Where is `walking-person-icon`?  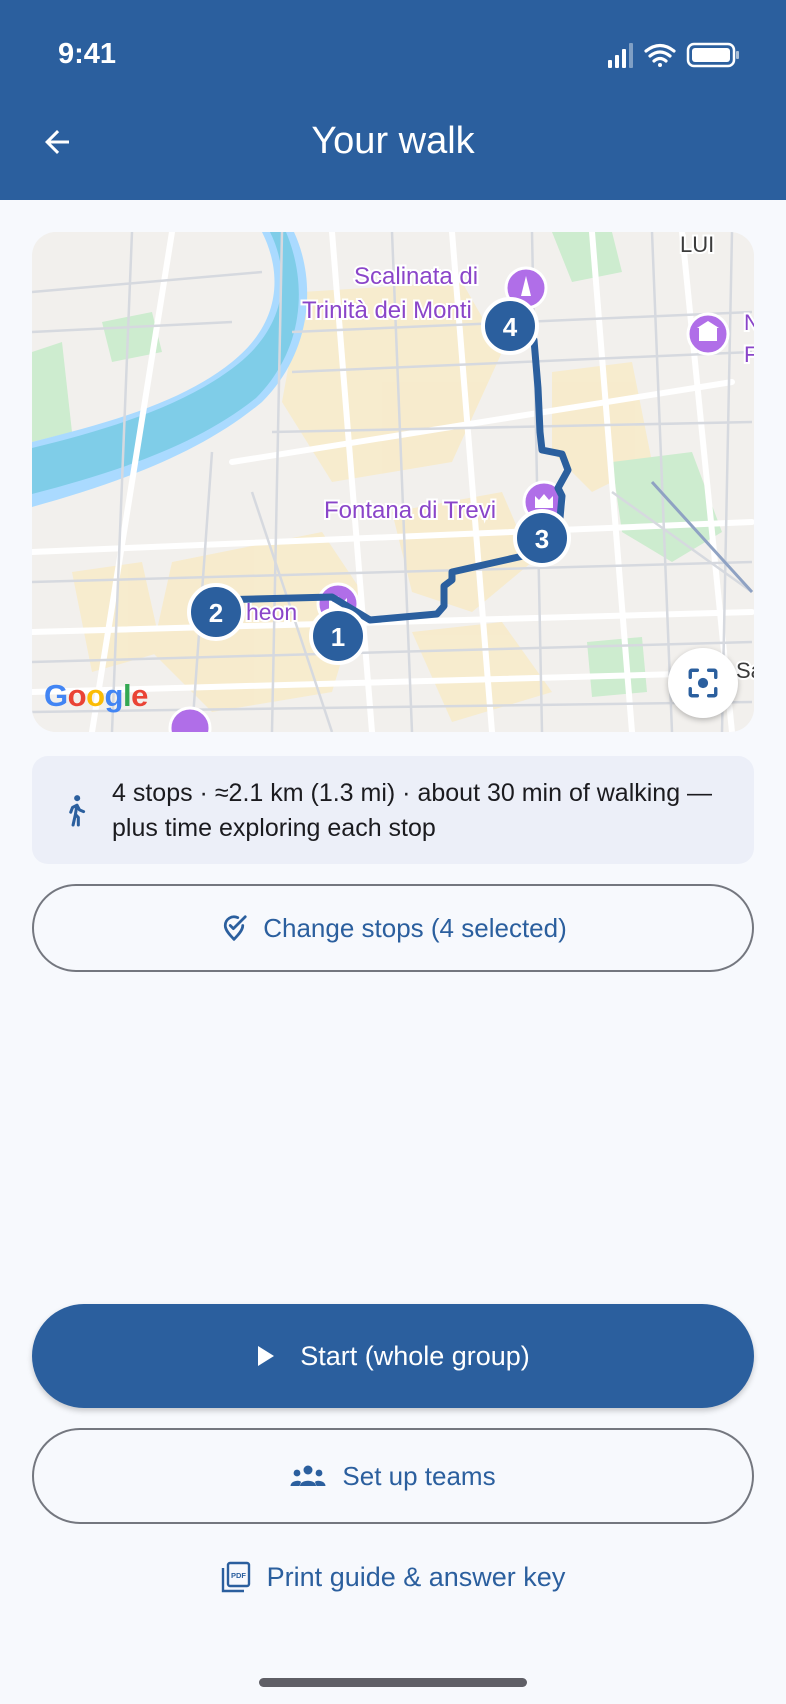
walking-person-icon is located at coordinates (76, 813).